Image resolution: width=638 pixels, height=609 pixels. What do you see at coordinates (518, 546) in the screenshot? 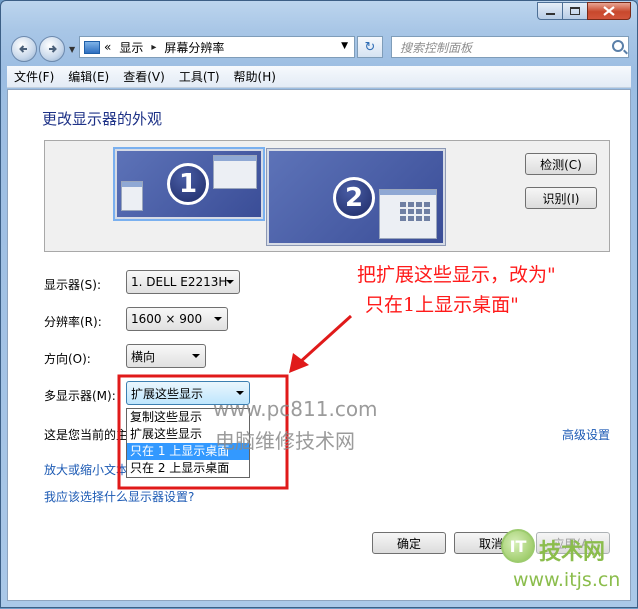
I see `brand-logo-icon: IT` at bounding box center [518, 546].